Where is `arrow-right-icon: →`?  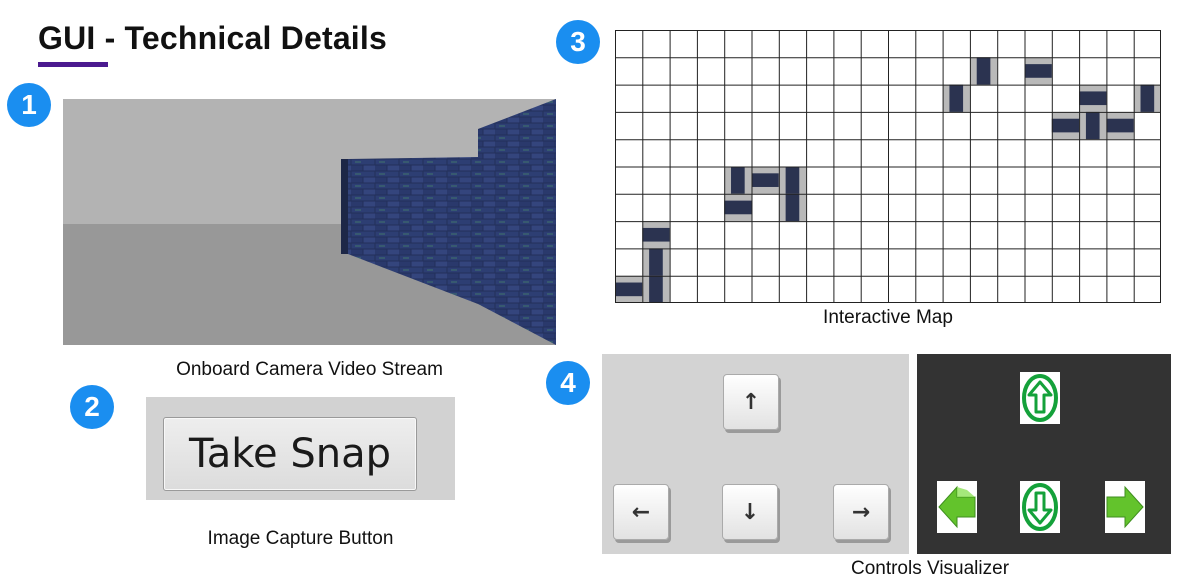 arrow-right-icon: → is located at coordinates (861, 512).